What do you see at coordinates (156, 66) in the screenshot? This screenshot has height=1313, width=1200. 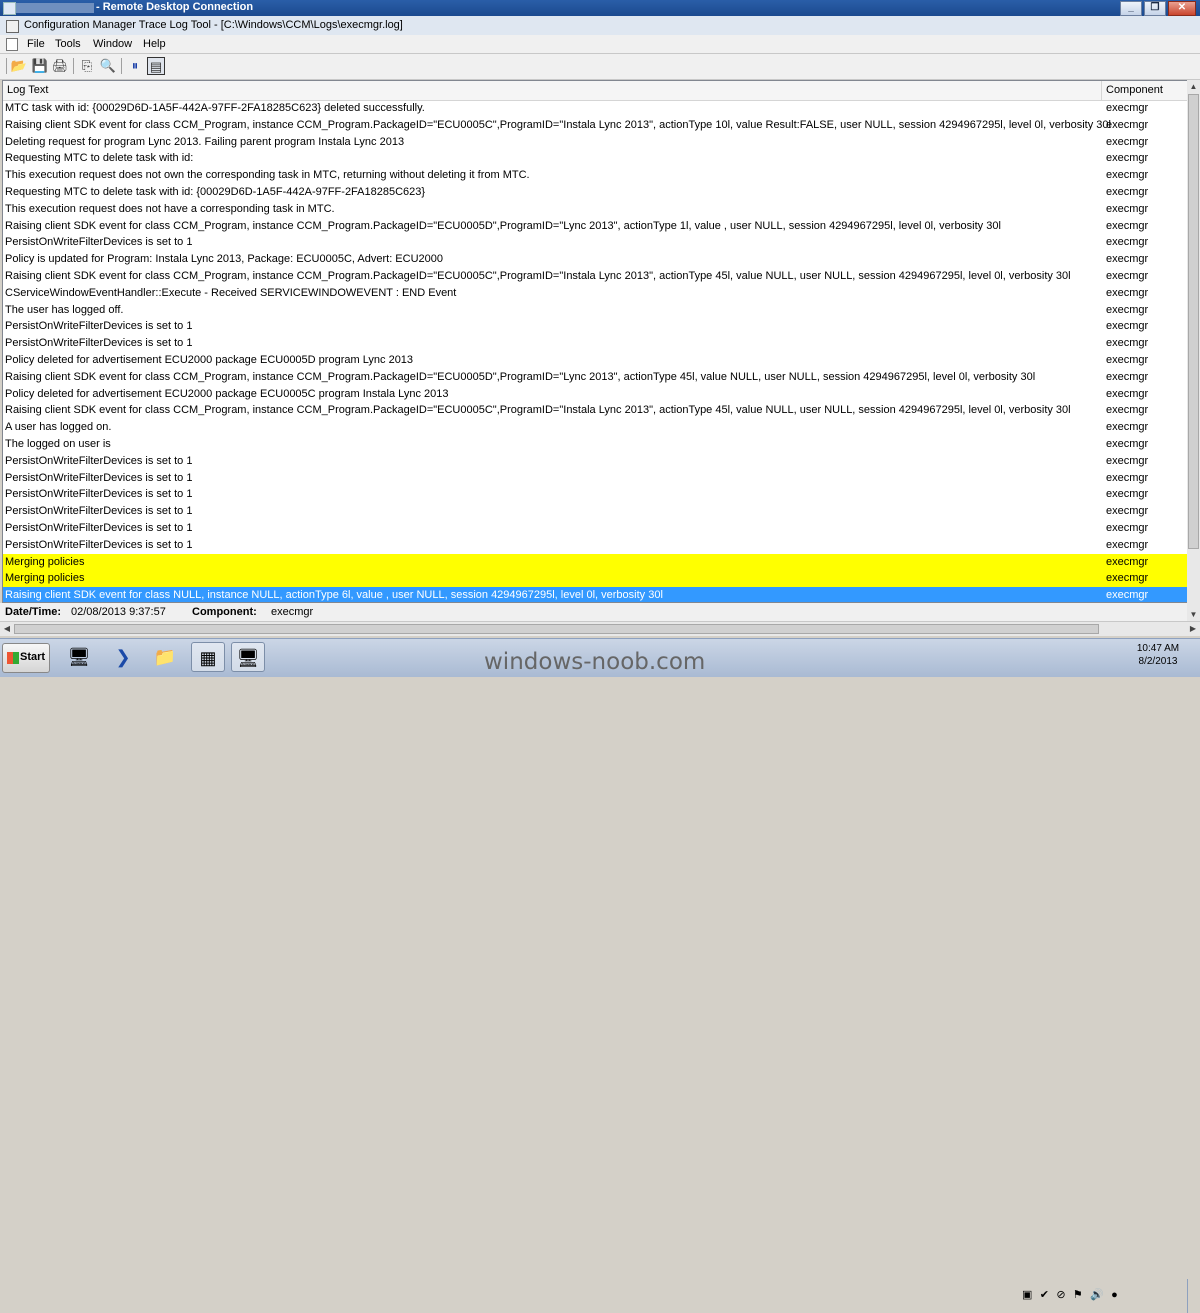 I see `highlight-icon: ▤` at bounding box center [156, 66].